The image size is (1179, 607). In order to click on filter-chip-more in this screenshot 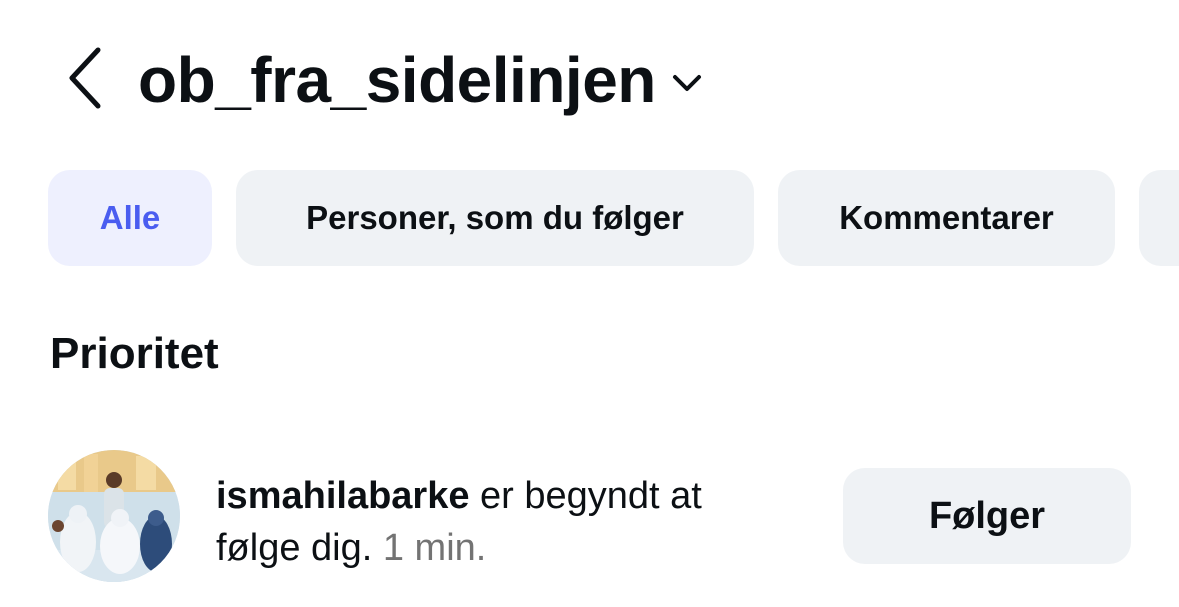, I will do `click(1159, 218)`.